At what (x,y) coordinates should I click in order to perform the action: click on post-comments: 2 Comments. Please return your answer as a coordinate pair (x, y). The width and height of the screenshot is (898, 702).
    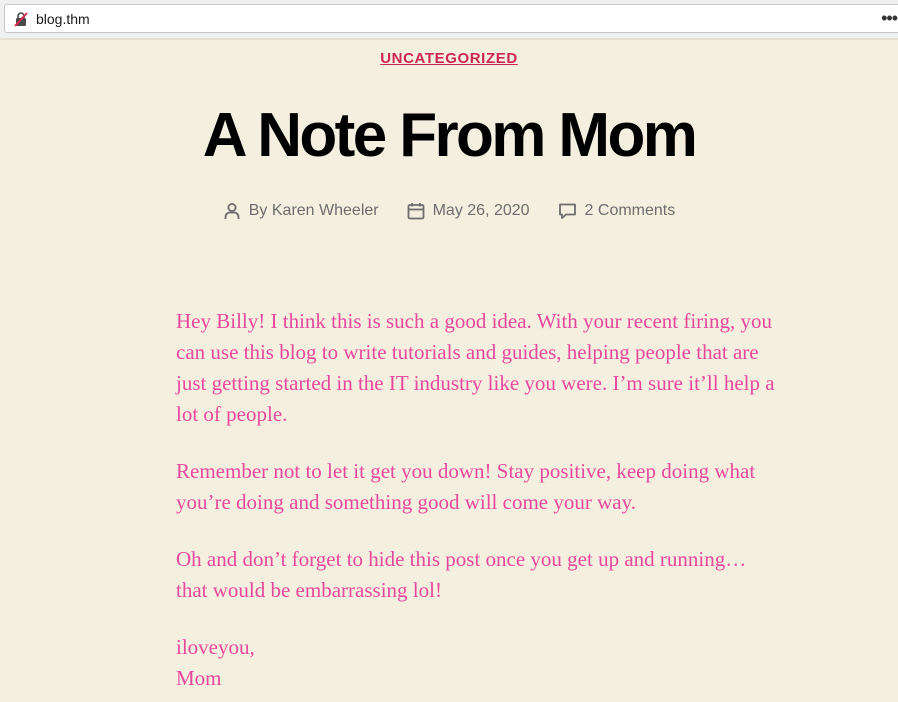
    Looking at the image, I should click on (617, 211).